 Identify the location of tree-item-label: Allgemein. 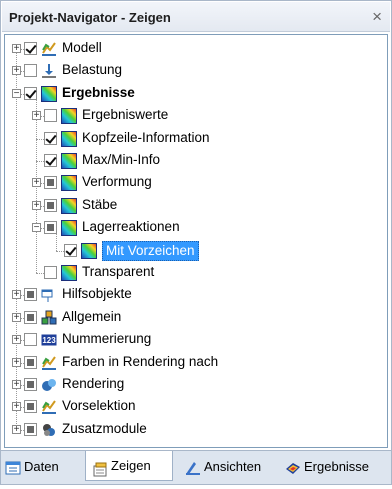
(92, 316).